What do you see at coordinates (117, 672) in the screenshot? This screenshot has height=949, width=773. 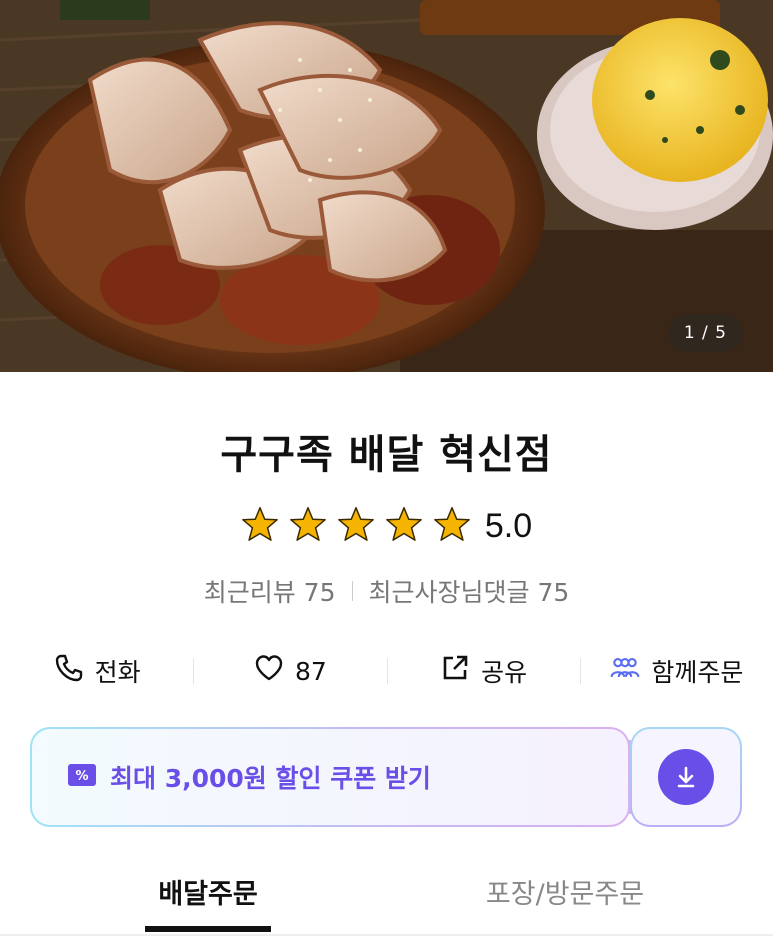 I see `call-label: 전화` at bounding box center [117, 672].